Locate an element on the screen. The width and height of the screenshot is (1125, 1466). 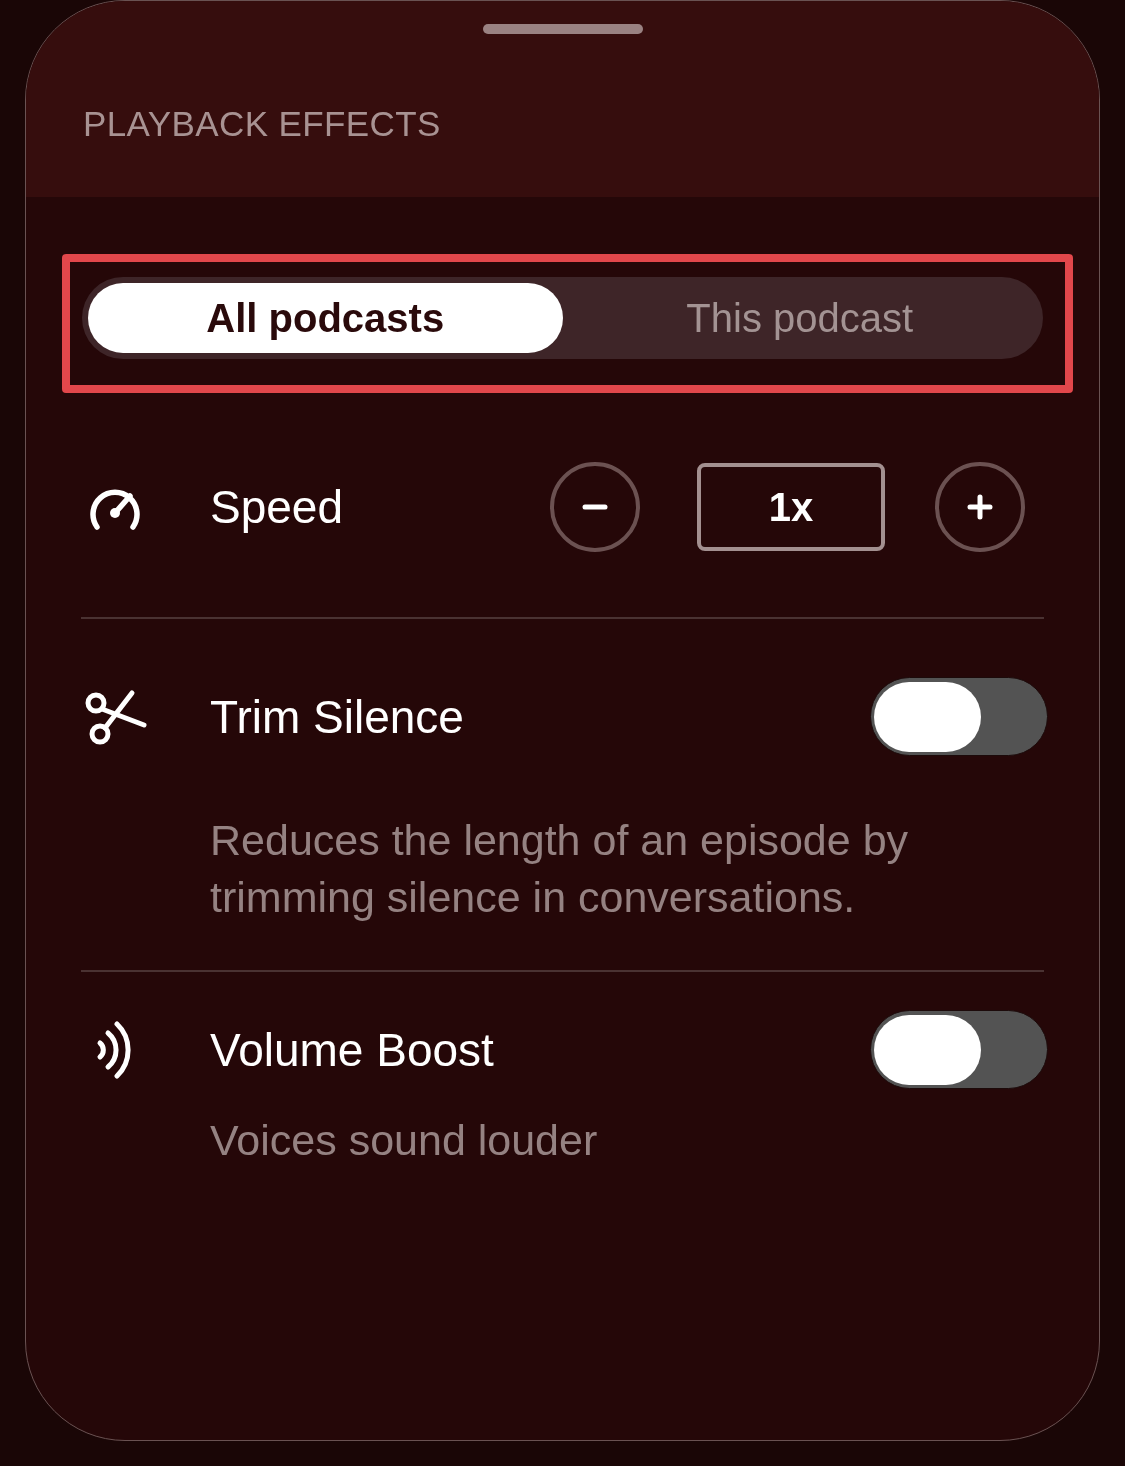
setting-label: Volume Boost is located at coordinates (352, 1050).